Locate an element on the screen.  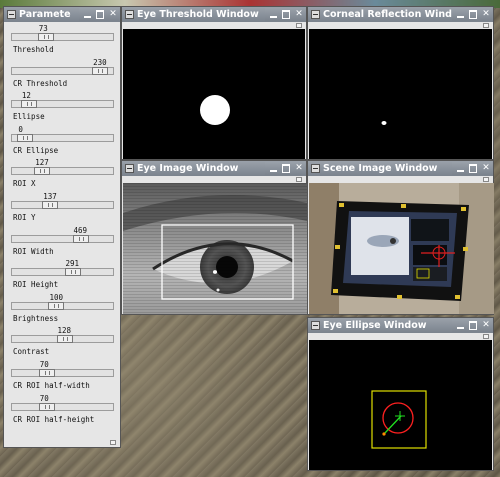
param-label: Brightness is located at coordinates (36, 318).